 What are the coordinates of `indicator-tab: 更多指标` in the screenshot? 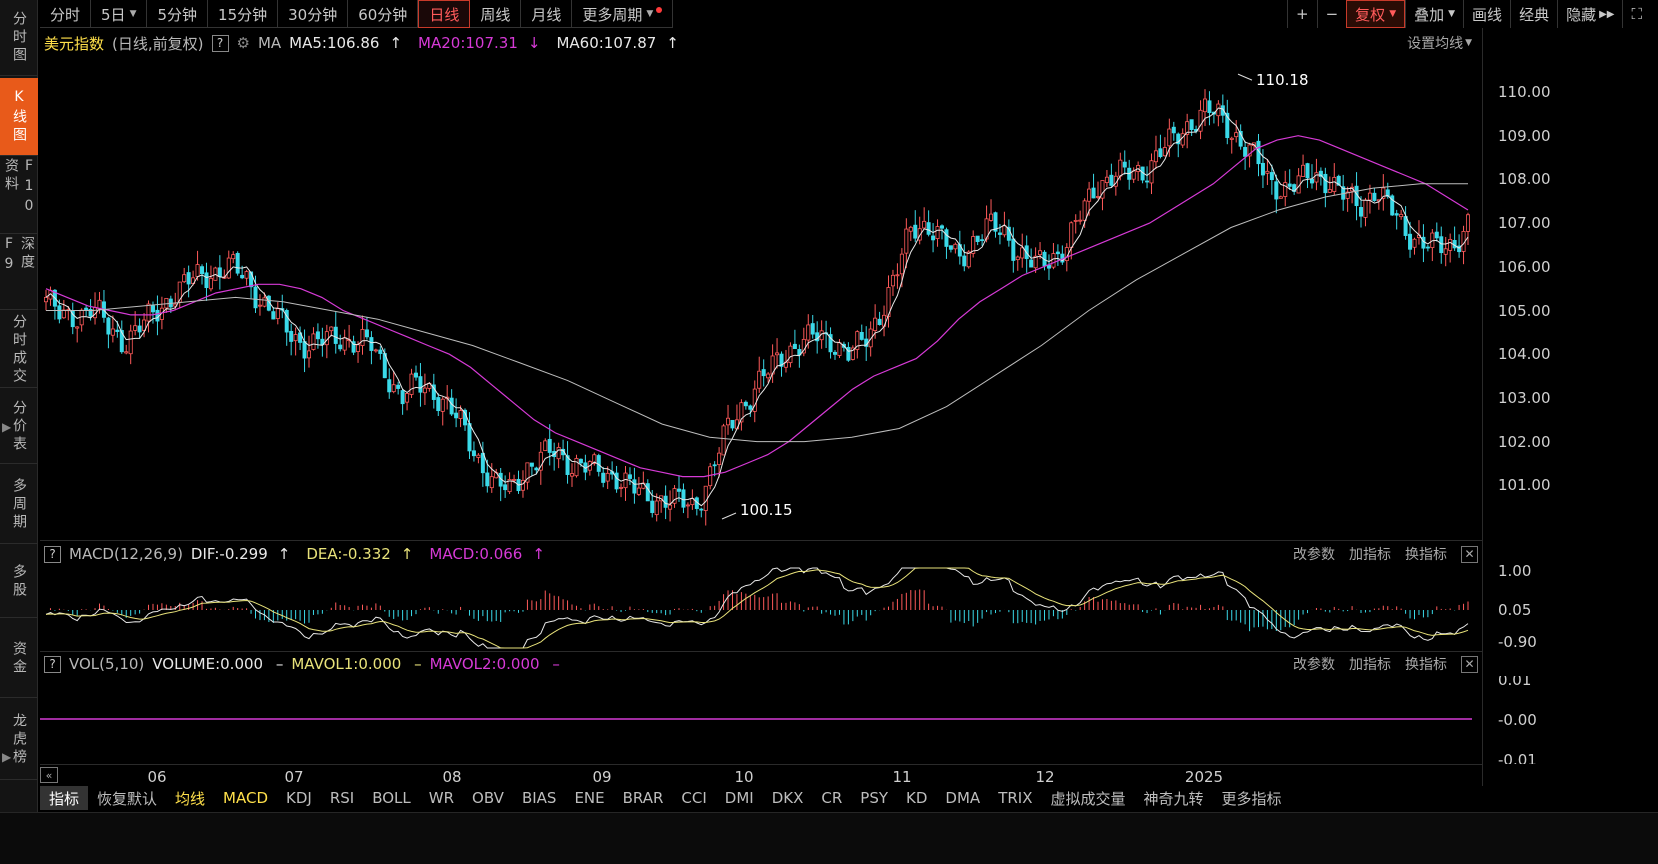 It's located at (1252, 798).